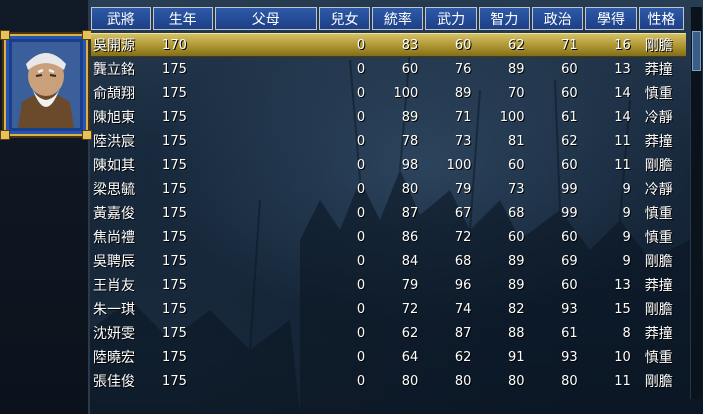  I want to click on politics-cell: 80, so click(569, 381).